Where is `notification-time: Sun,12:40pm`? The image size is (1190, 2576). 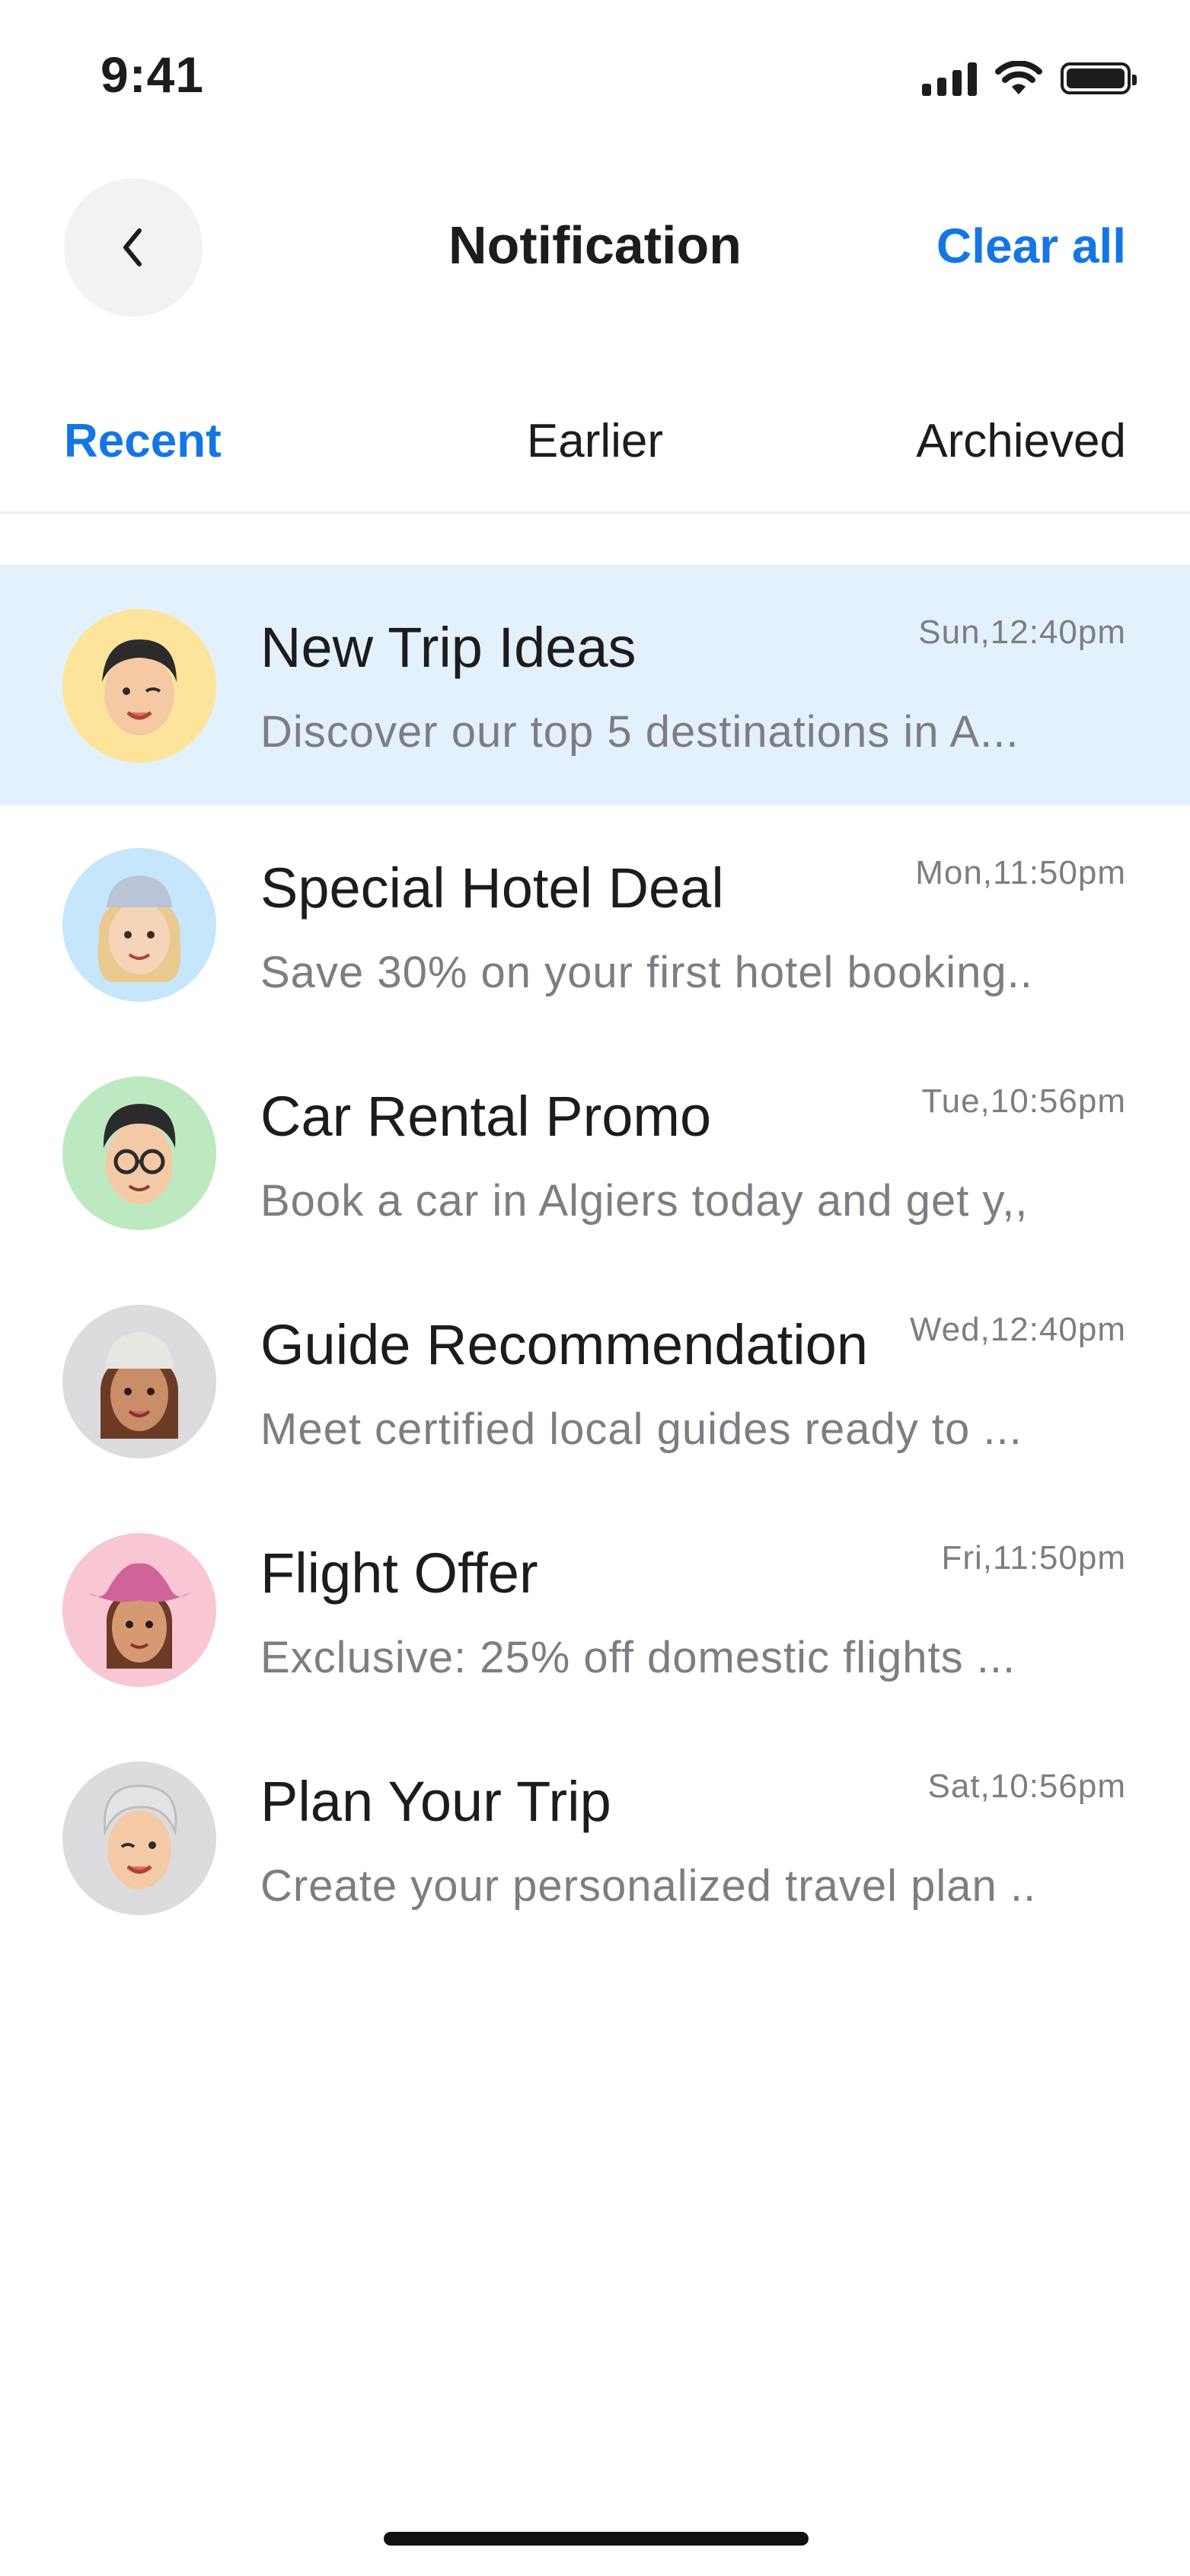
notification-time: Sun,12:40pm is located at coordinates (1022, 632).